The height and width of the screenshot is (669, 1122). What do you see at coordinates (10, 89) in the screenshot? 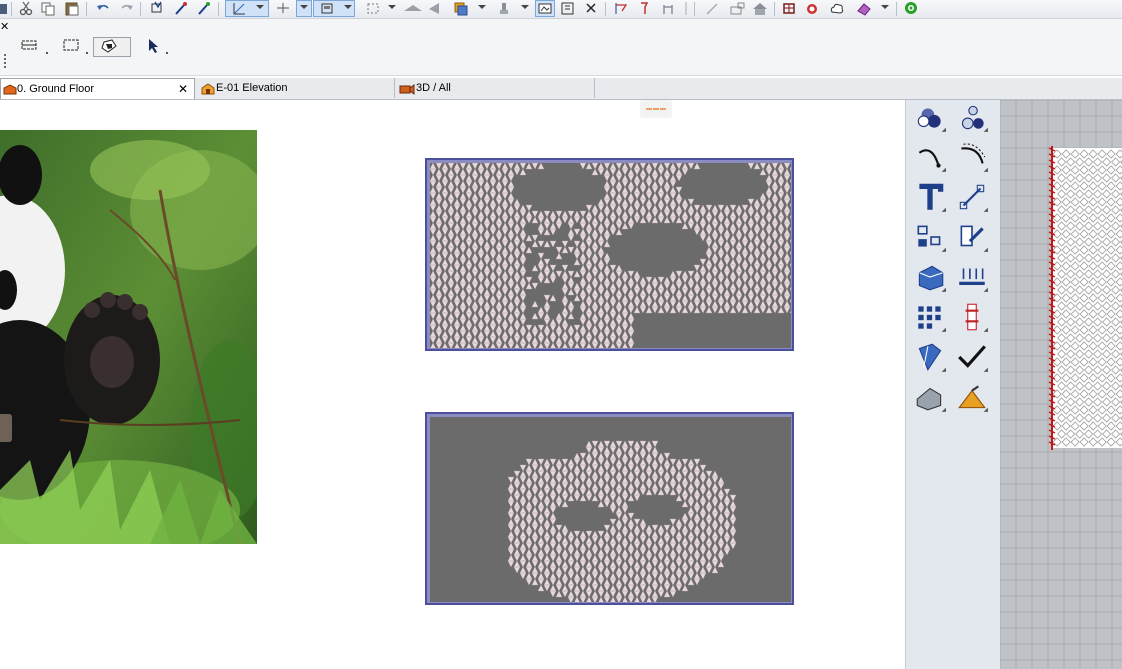
I see `floor-plan-icon` at bounding box center [10, 89].